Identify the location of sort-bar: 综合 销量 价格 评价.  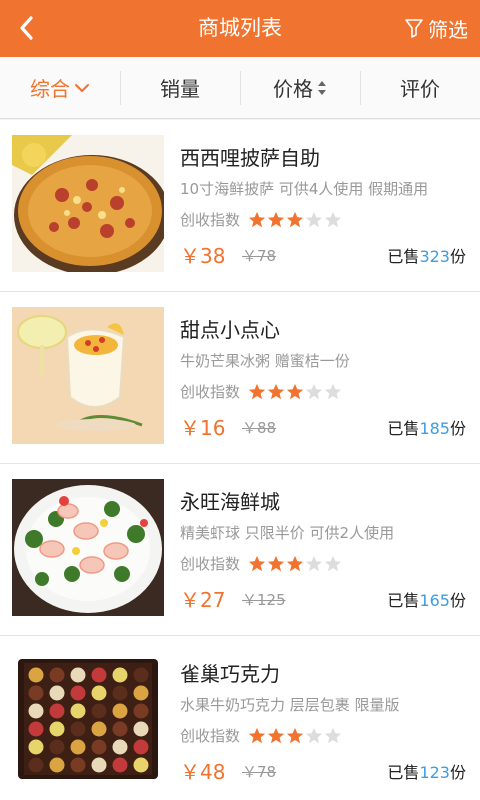
(240, 88).